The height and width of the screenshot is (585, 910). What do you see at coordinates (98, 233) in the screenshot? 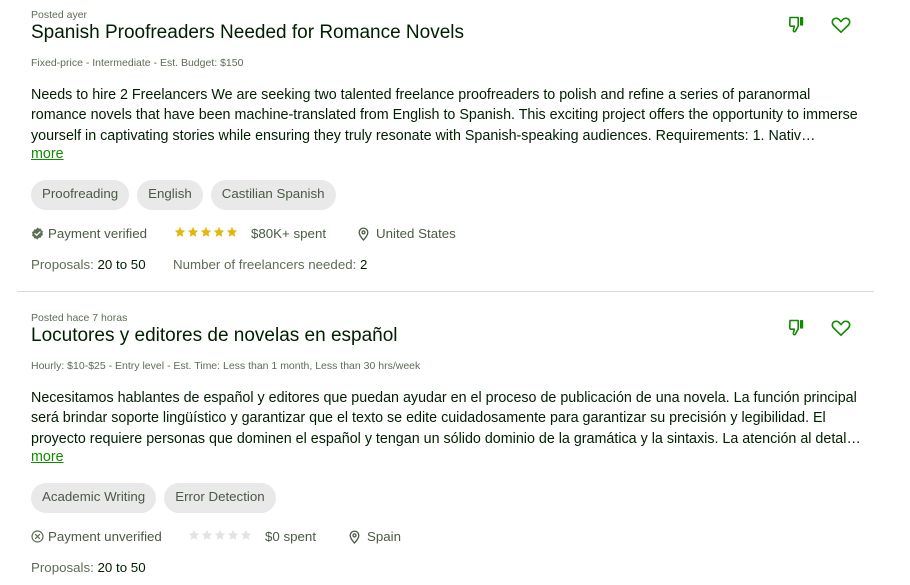
I see `payment-status-label: Payment verified` at bounding box center [98, 233].